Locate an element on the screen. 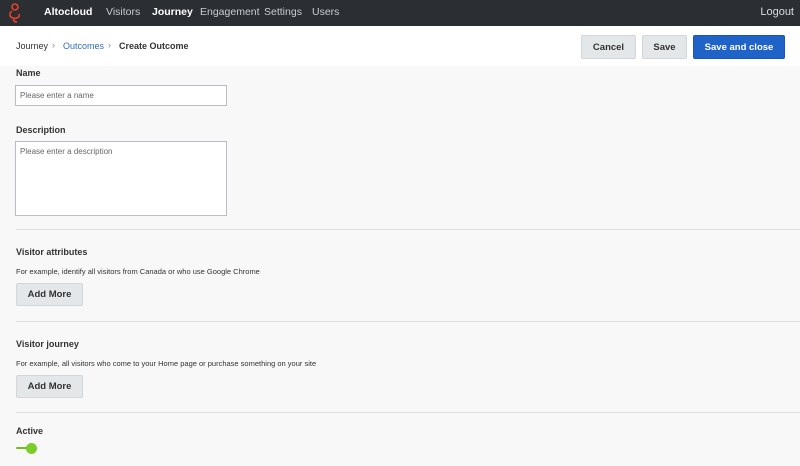 The height and width of the screenshot is (466, 800). altocloud-logo-icon is located at coordinates (14, 13).